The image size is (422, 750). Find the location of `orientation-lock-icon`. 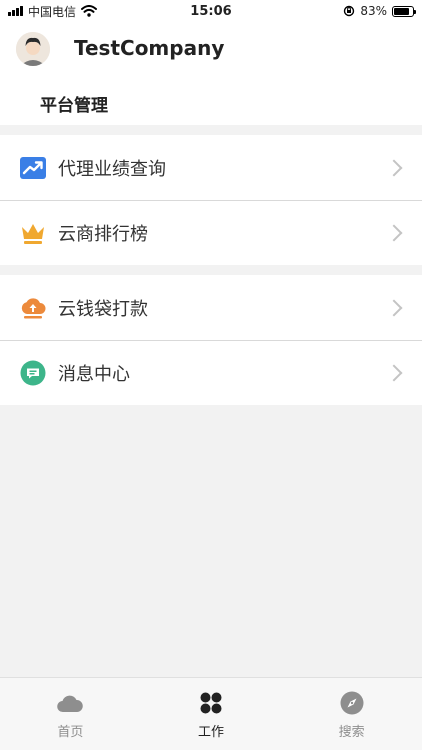

orientation-lock-icon is located at coordinates (349, 11).